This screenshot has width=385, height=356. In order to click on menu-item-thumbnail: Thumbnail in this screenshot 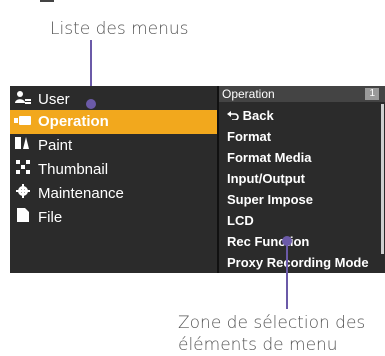, I will do `click(113, 170)`.